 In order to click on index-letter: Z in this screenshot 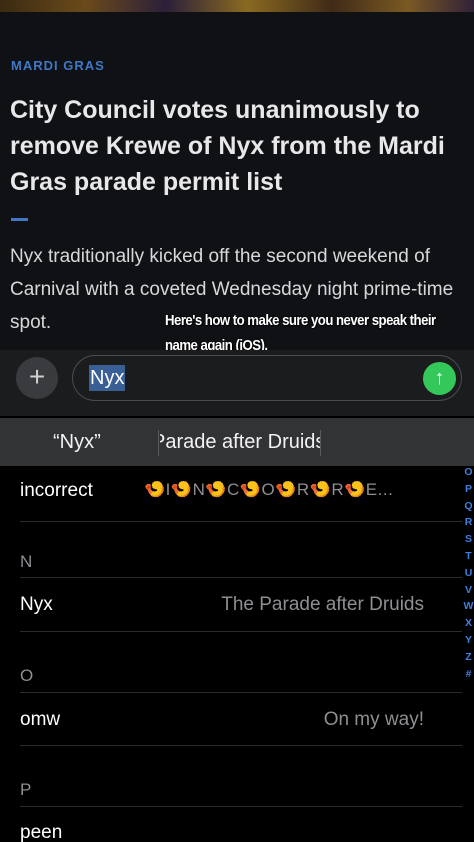, I will do `click(468, 657)`.